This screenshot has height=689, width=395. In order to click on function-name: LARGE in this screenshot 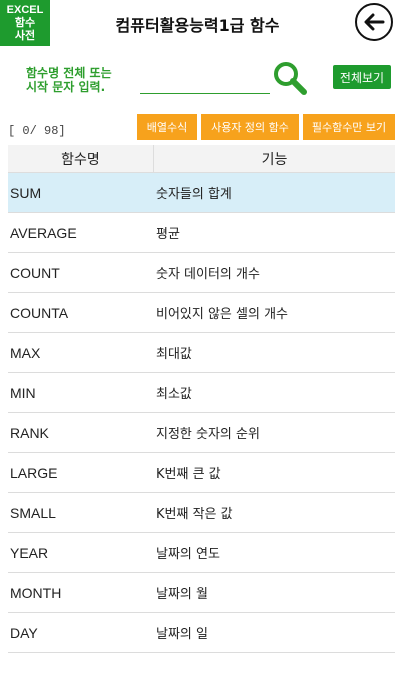, I will do `click(34, 472)`.